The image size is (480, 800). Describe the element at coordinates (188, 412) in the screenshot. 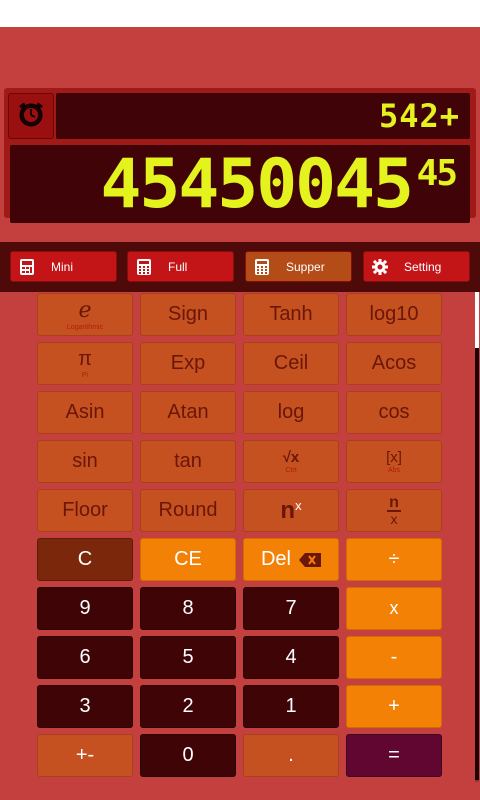

I see `atan-button: Atan` at that location.